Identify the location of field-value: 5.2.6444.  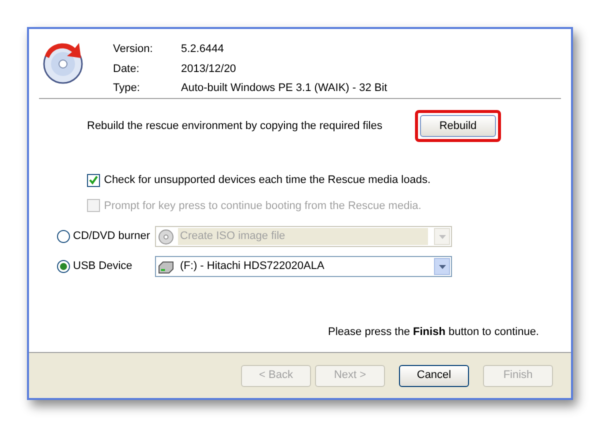
(203, 49).